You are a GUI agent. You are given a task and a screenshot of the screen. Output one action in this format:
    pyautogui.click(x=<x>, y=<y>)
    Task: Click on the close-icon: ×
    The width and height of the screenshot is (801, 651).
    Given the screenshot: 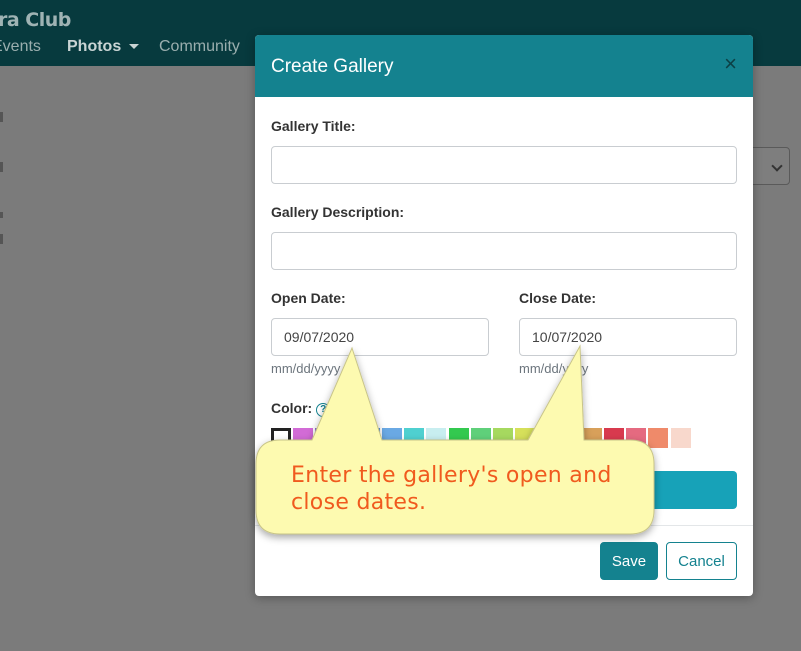 What is the action you would take?
    pyautogui.click(x=730, y=64)
    